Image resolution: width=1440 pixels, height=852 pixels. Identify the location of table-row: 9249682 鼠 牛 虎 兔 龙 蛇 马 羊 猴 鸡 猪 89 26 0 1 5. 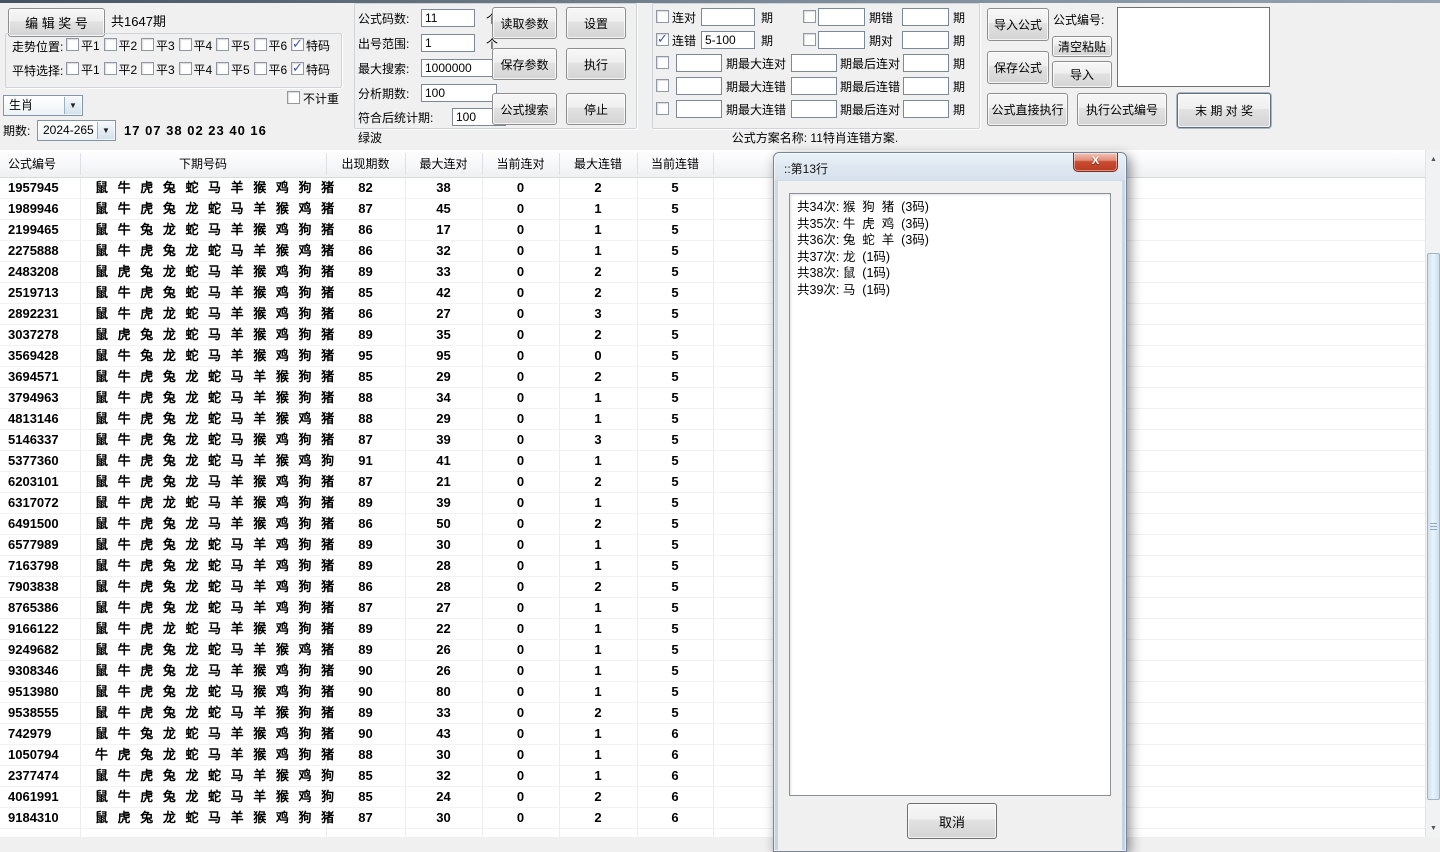
(712, 650).